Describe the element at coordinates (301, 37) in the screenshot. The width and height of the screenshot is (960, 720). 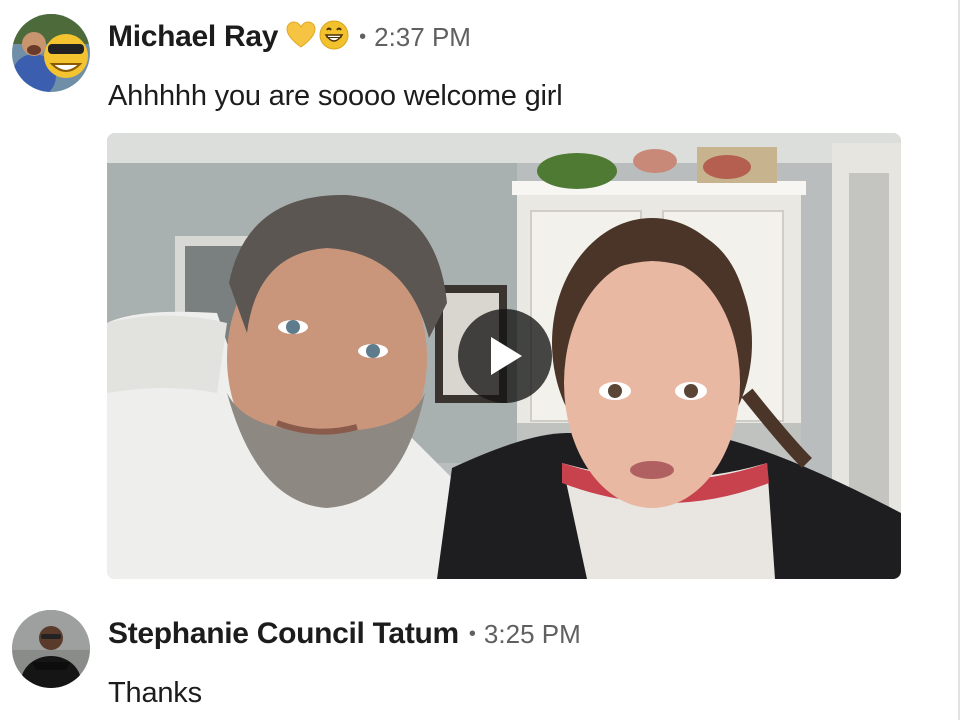
I see `yellow-heart-icon` at that location.